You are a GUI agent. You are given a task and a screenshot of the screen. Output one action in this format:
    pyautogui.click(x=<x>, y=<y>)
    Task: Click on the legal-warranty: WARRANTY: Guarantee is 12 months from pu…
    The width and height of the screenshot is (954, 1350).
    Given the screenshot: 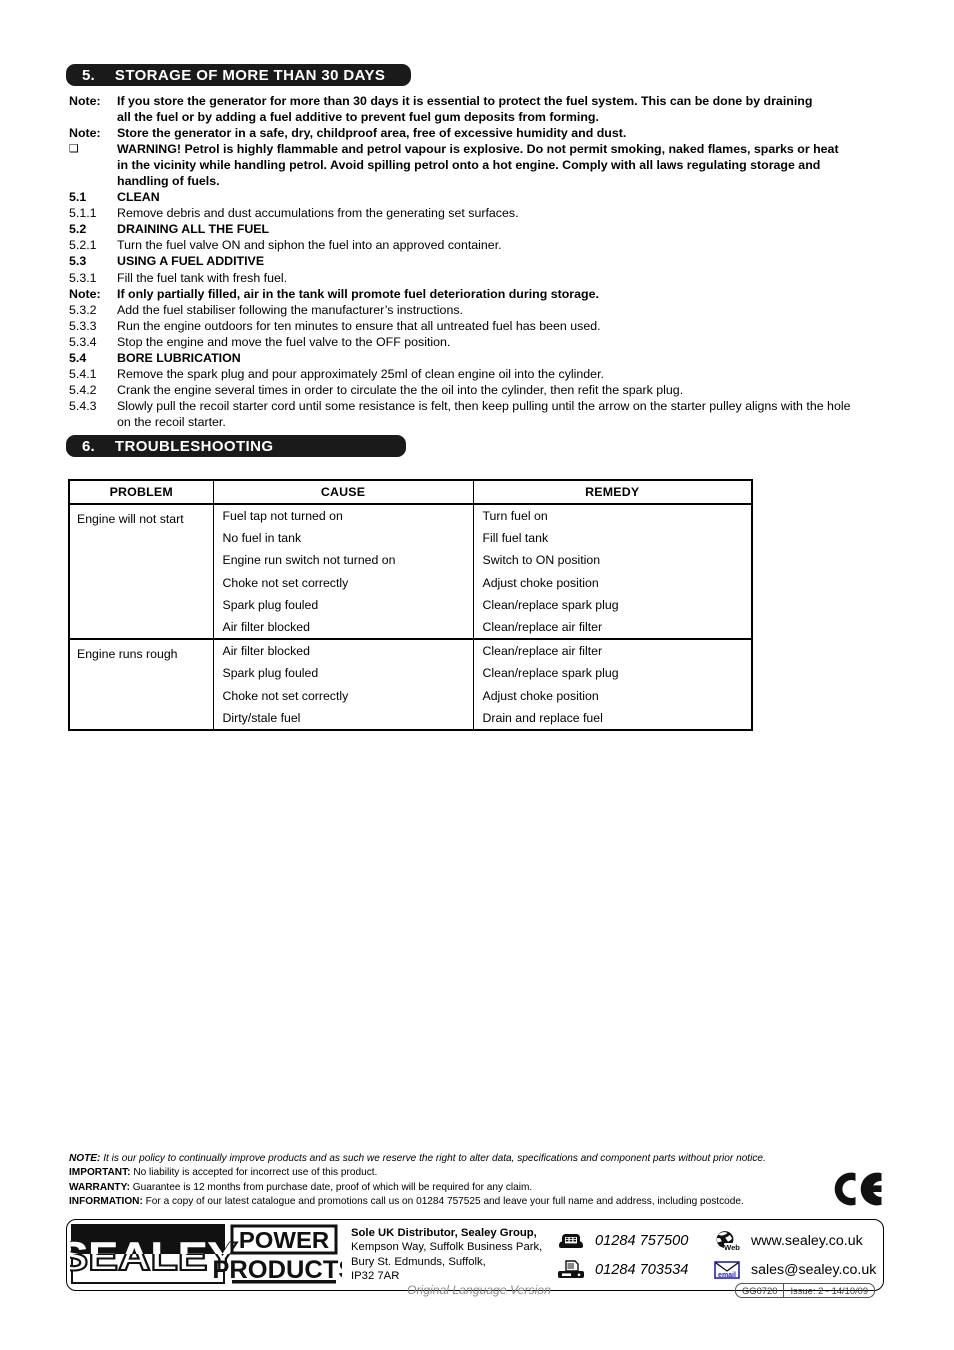 What is the action you would take?
    pyautogui.click(x=464, y=1188)
    